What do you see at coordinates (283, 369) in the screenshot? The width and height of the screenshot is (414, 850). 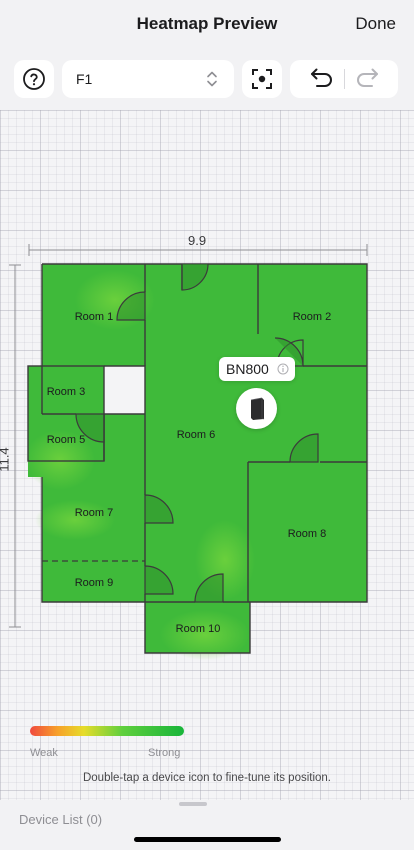 I see `info-circle-icon` at bounding box center [283, 369].